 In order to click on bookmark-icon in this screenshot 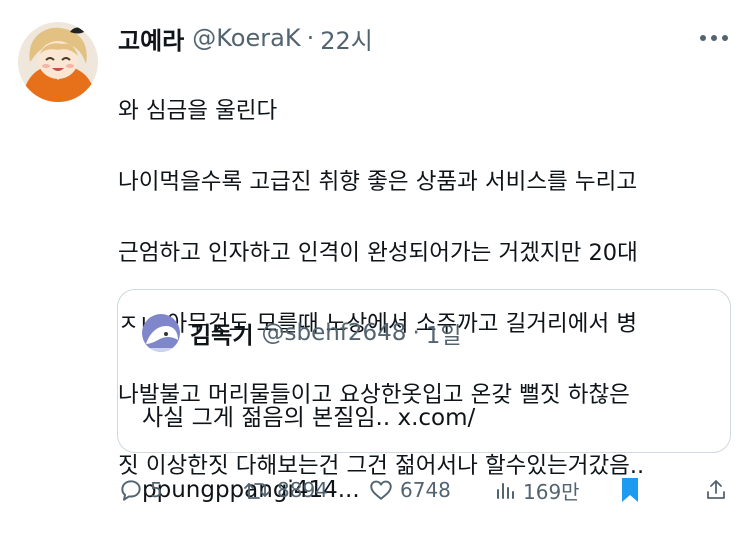, I will do `click(630, 490)`.